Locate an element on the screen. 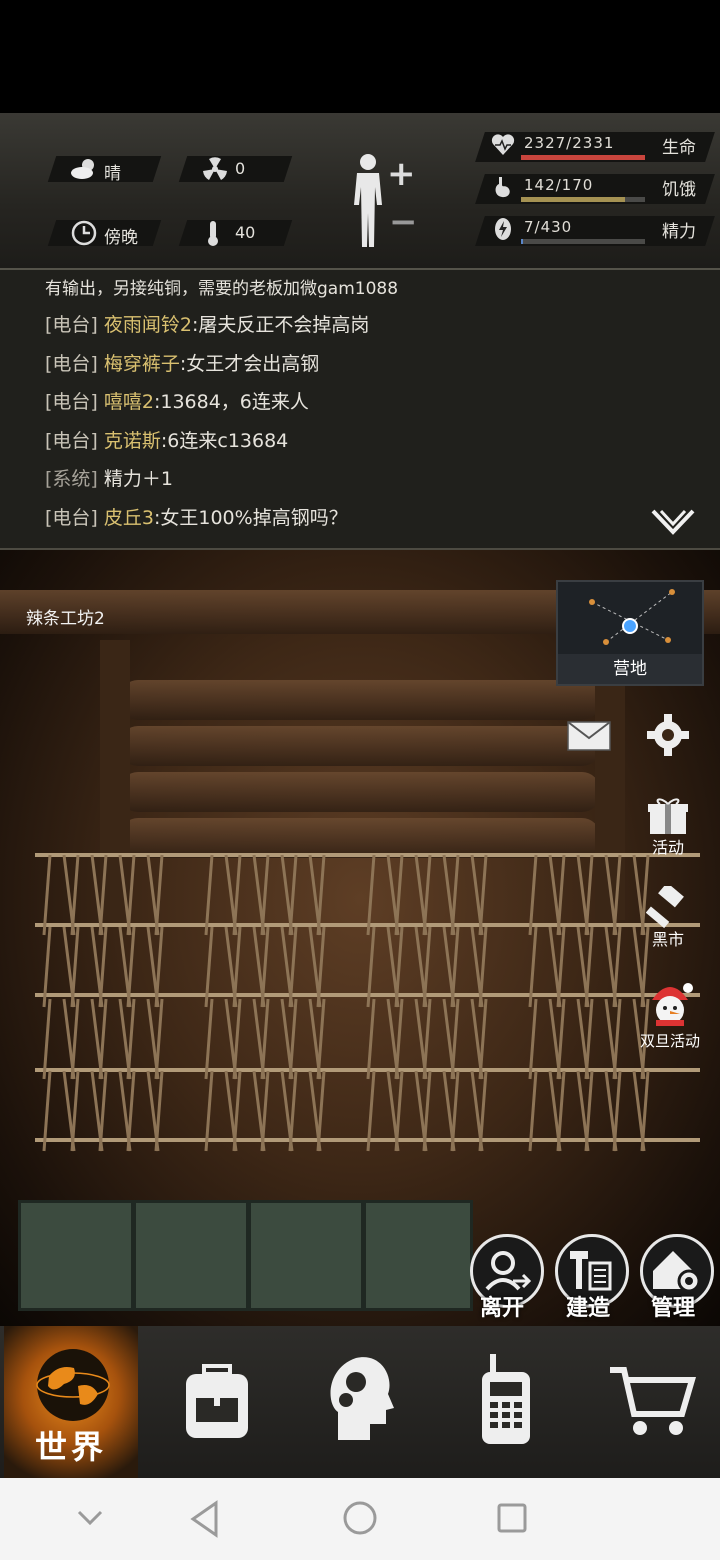  radiation-icon is located at coordinates (215, 168).